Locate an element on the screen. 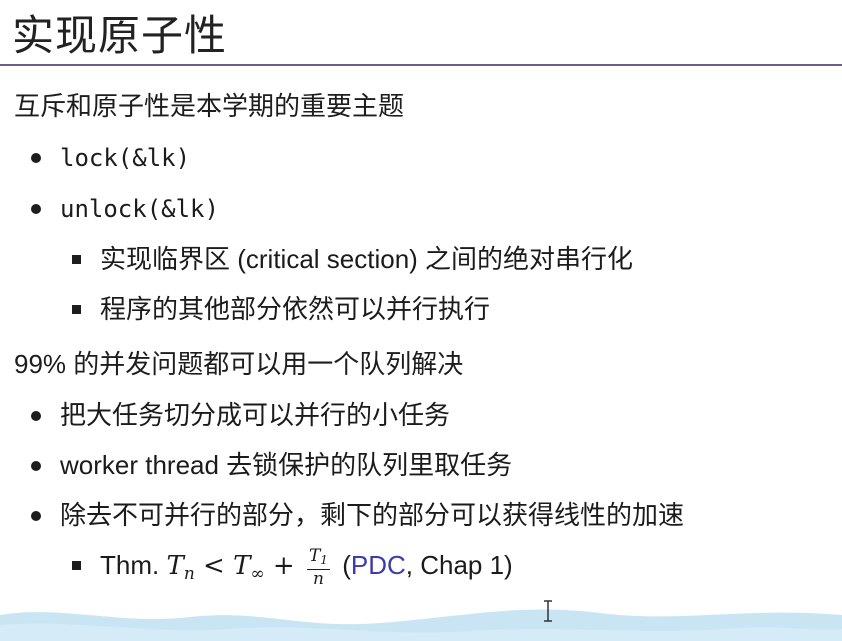  section2-heading: 99% 的并发问题都可以用一个队列解决 is located at coordinates (239, 364).